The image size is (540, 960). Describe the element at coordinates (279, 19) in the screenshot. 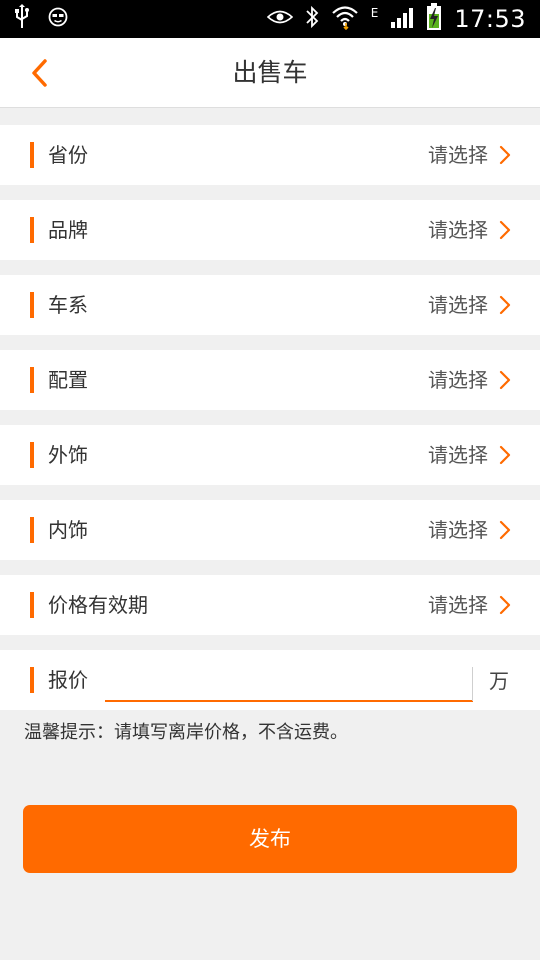

I see `eye-icon` at that location.